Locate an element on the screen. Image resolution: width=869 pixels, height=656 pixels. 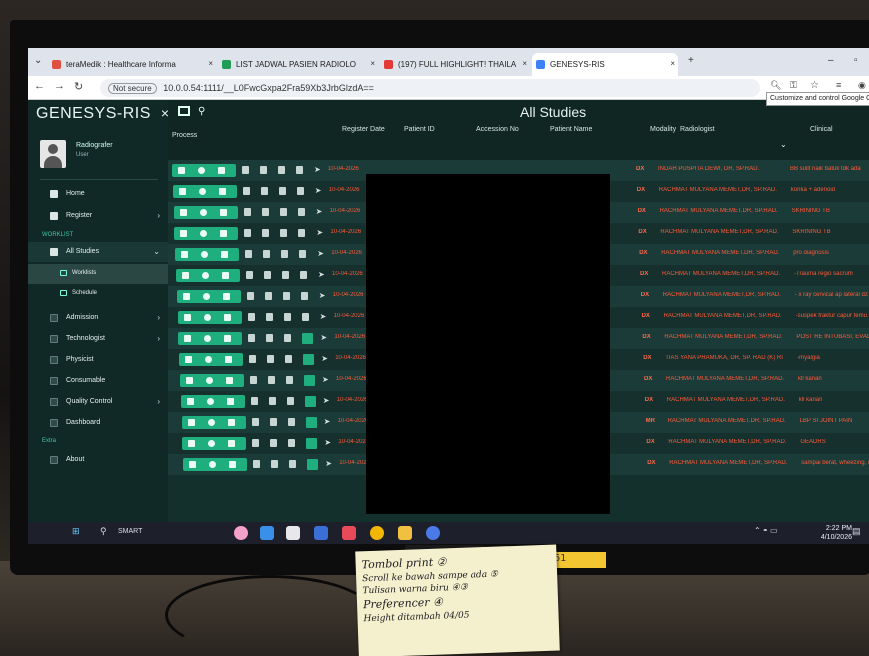
file-icon is located at coordinates (293, 533).